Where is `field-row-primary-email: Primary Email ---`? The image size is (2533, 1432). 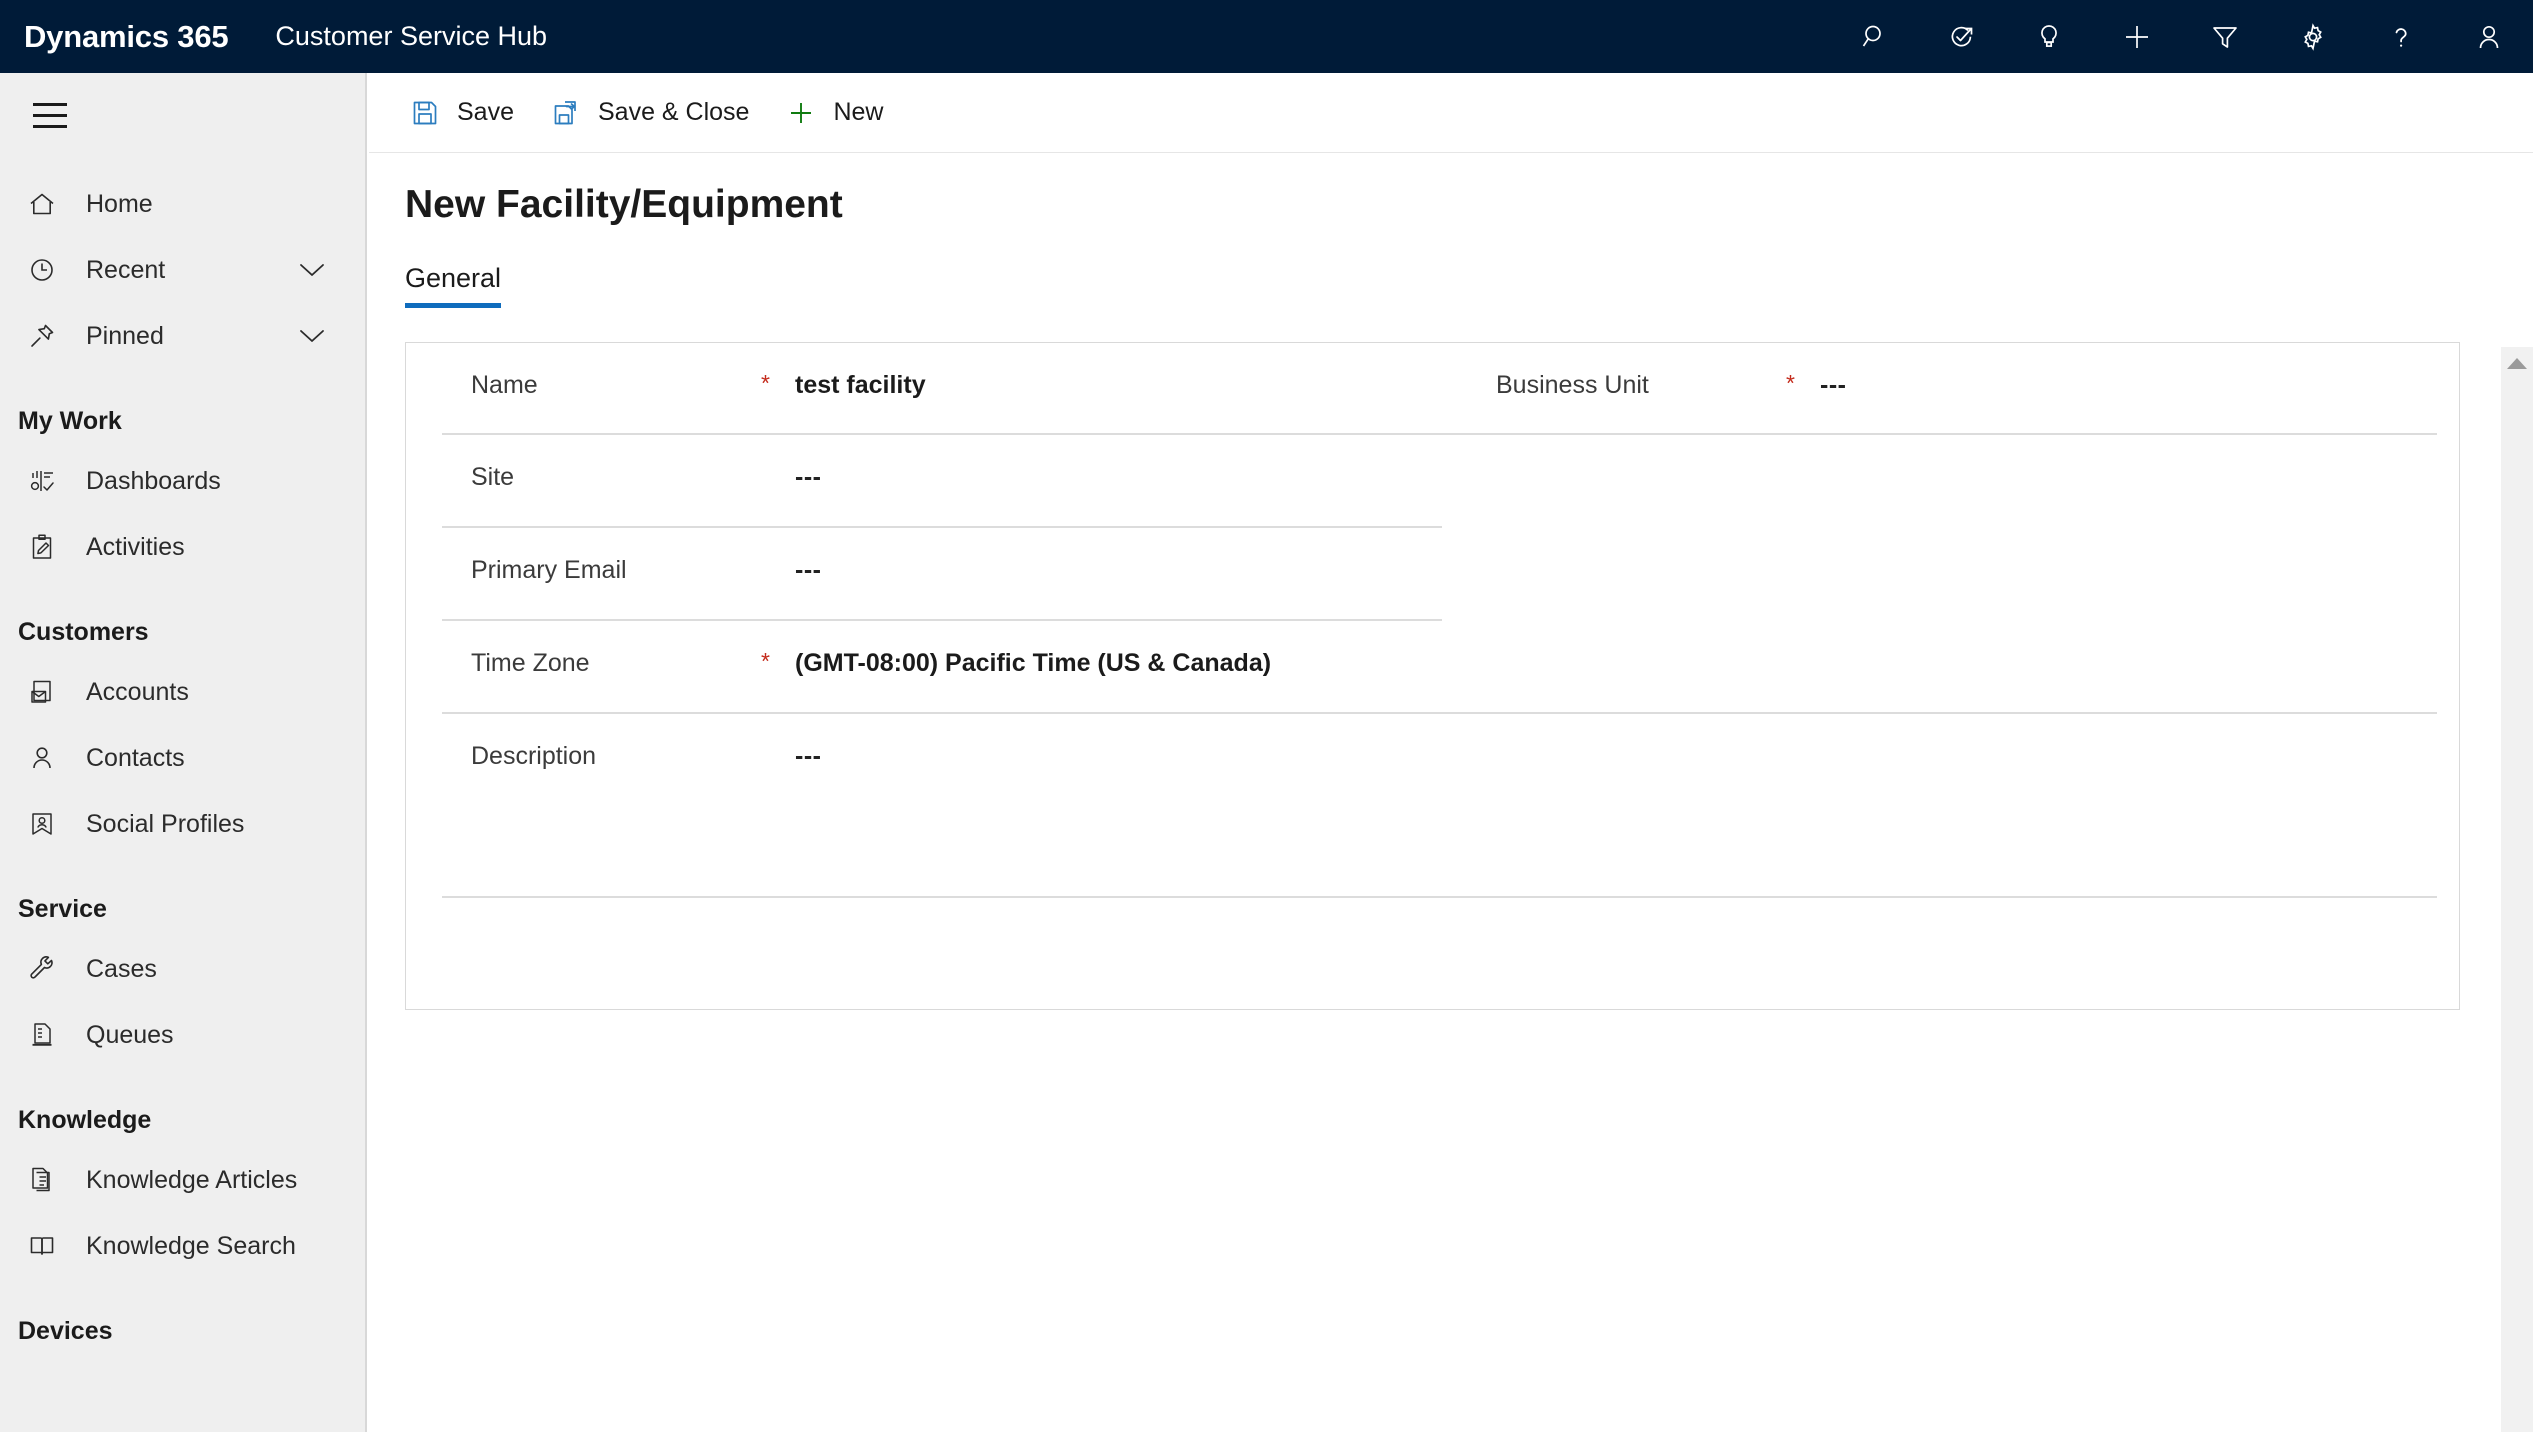
field-row-primary-email: Primary Email --- is located at coordinates (1432, 574).